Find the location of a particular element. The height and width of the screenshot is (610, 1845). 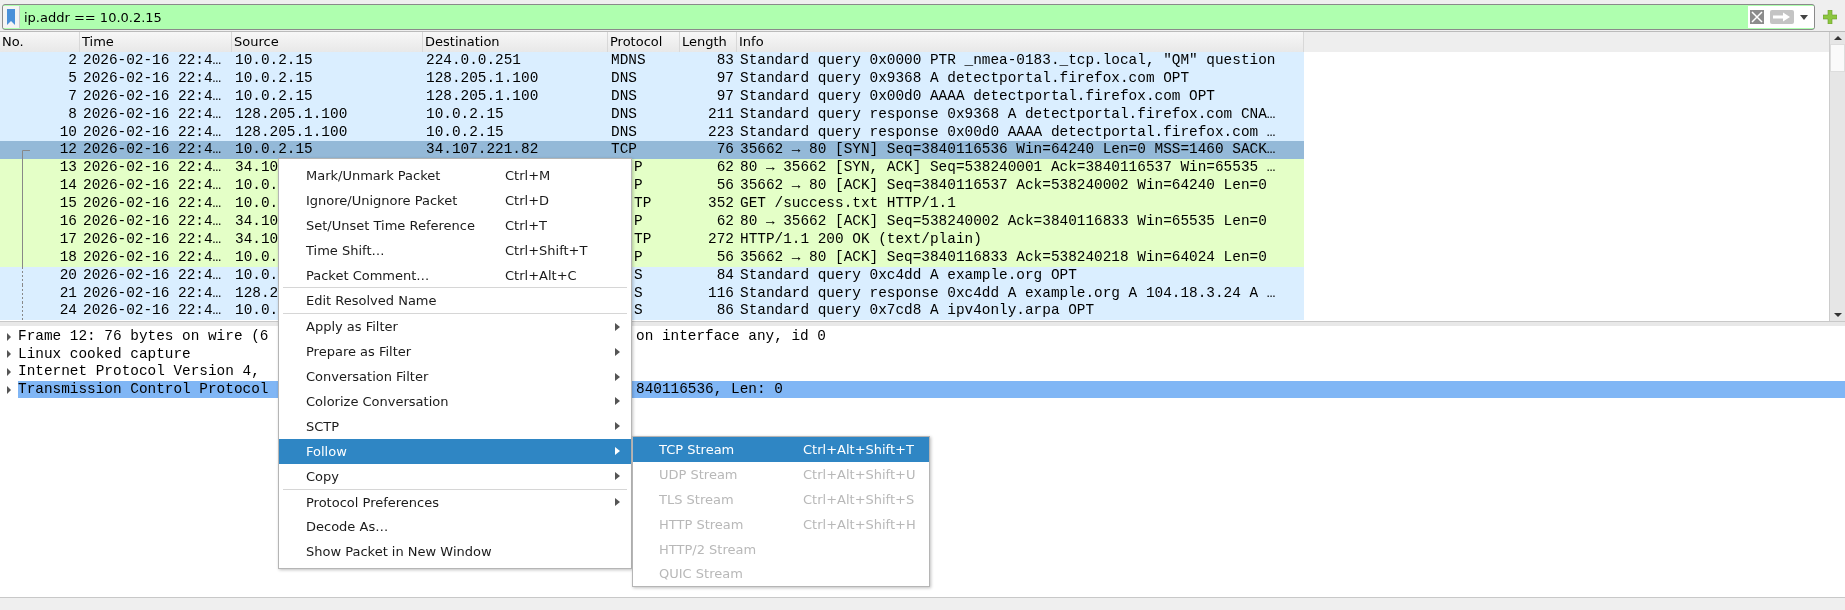

column-header: Length is located at coordinates (708, 42).